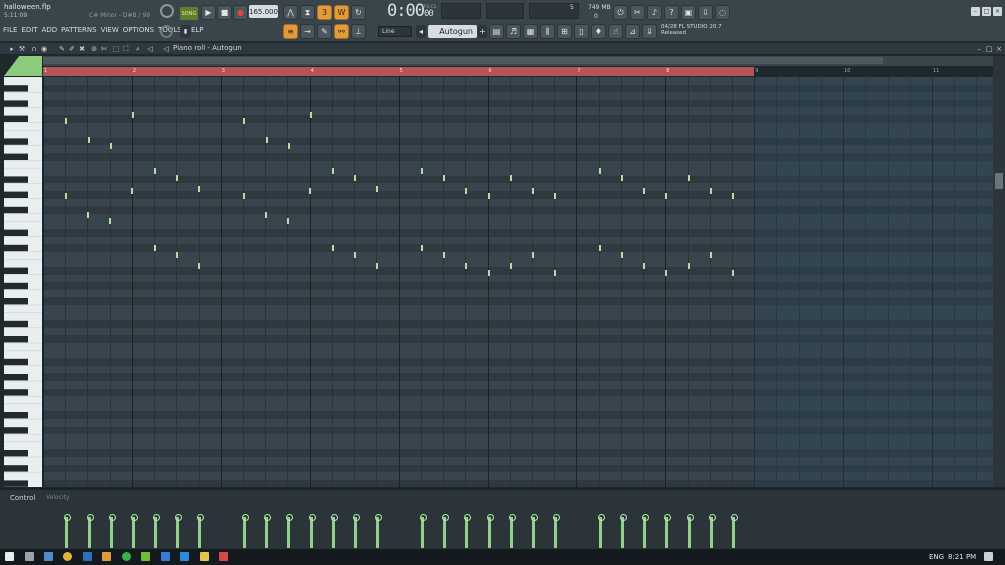  Describe the element at coordinates (290, 12) in the screenshot. I see `metronome-icon: ⋀` at that location.